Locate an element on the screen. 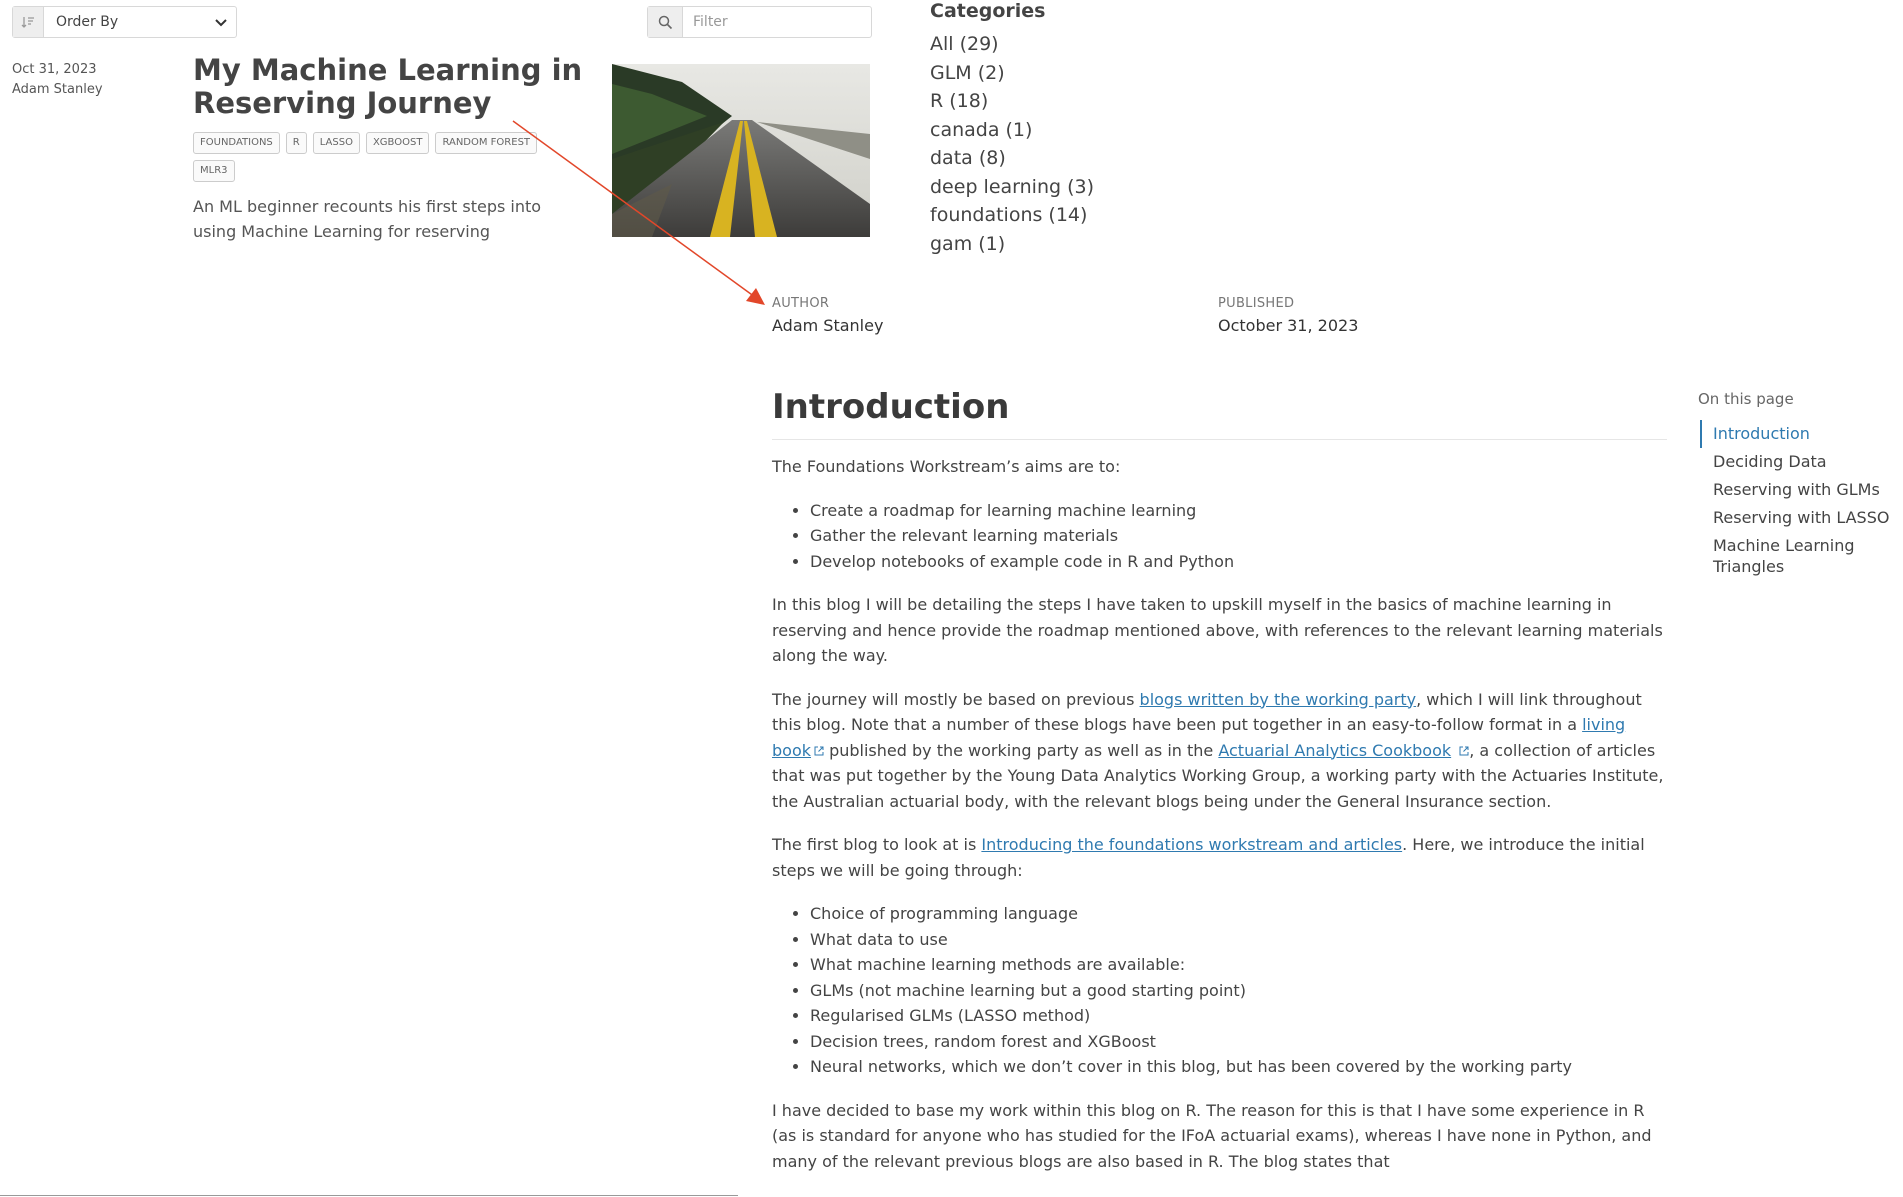 The height and width of the screenshot is (1197, 1903). divider is located at coordinates (369, 1195).